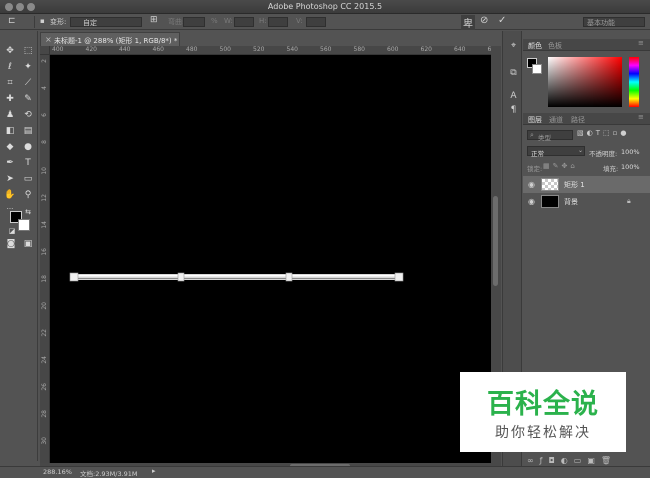 The height and width of the screenshot is (478, 650). I want to click on tab-swatches: 色板, so click(555, 46).